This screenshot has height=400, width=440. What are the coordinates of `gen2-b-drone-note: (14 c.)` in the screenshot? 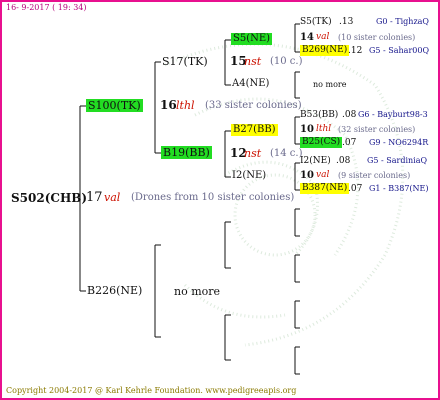 It's located at (286, 153).